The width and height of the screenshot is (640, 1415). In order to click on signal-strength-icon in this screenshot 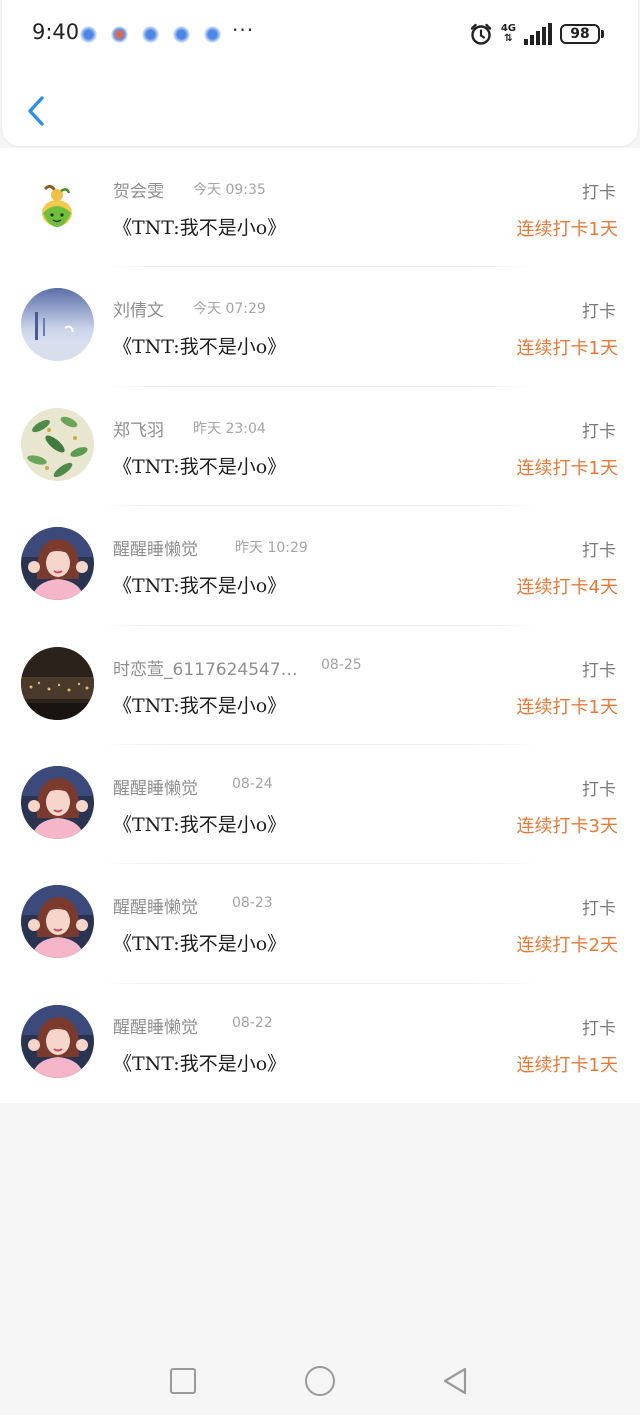, I will do `click(538, 34)`.